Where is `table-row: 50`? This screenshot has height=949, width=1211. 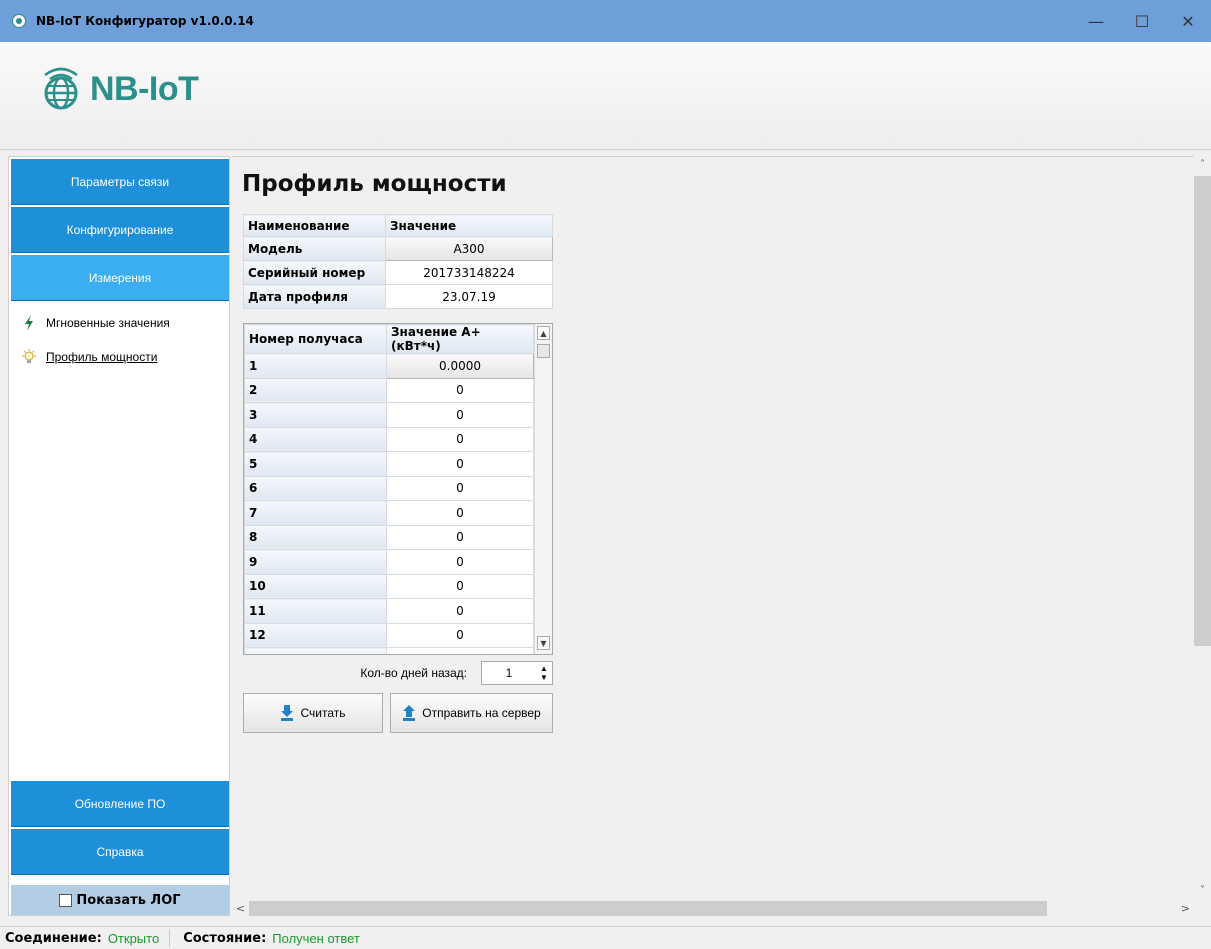
table-row: 50 is located at coordinates (389, 464).